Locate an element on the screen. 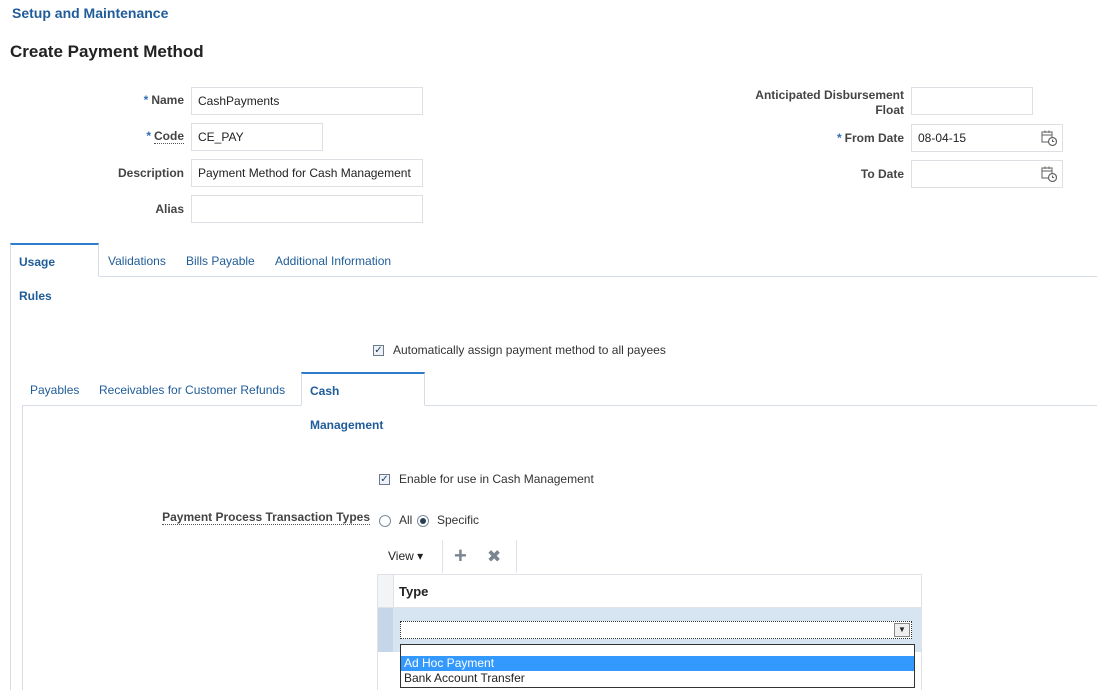 This screenshot has height=690, width=1097. chevron-down-icon: ▾ is located at coordinates (420, 556).